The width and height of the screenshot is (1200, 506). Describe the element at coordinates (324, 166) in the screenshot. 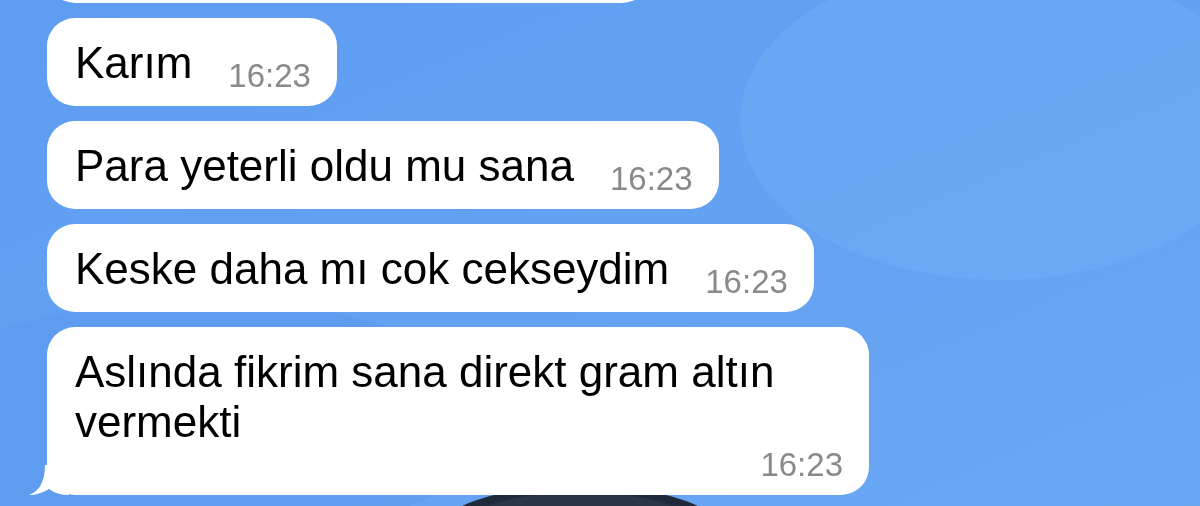

I see `message-text: Para yeterli oldu mu sana` at that location.